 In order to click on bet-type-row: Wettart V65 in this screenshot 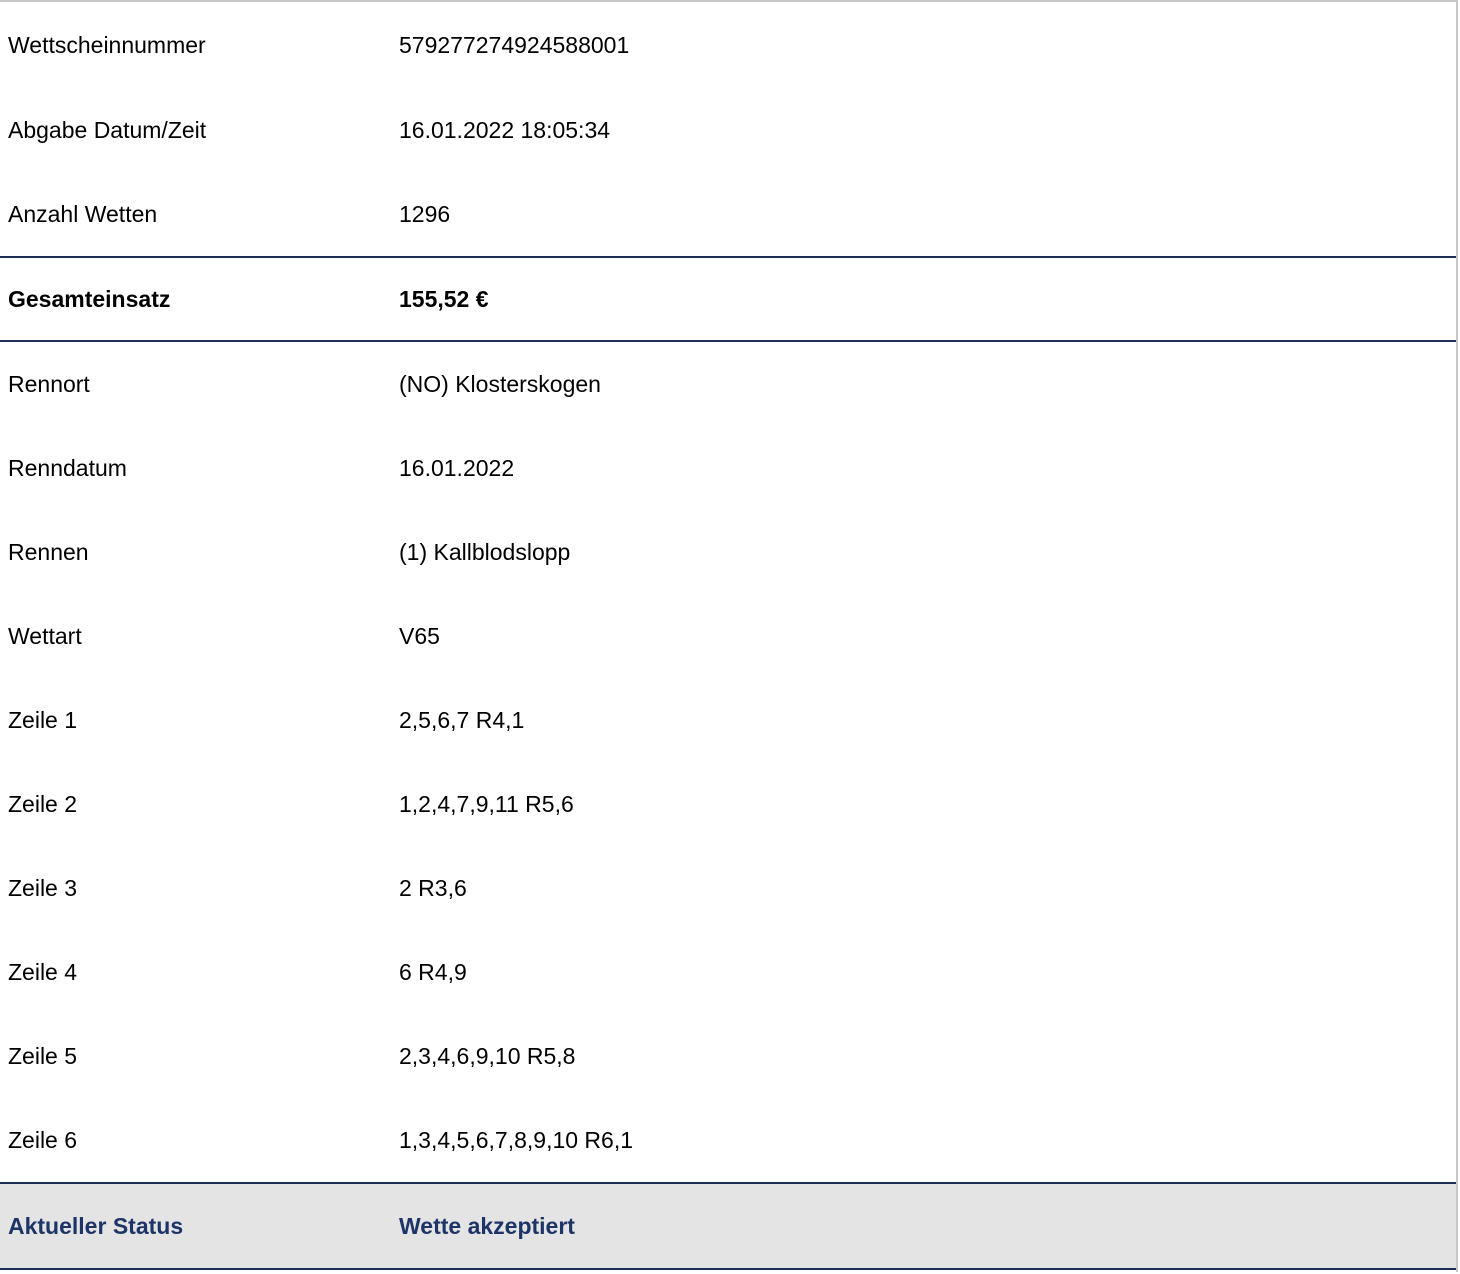, I will do `click(728, 636)`.